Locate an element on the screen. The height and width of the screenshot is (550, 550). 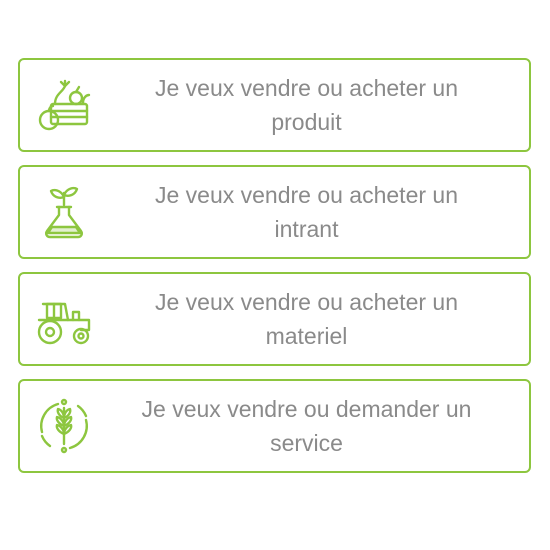
option-materiel-label: Je veux vendre ou acheter un materiel is located at coordinates (306, 319).